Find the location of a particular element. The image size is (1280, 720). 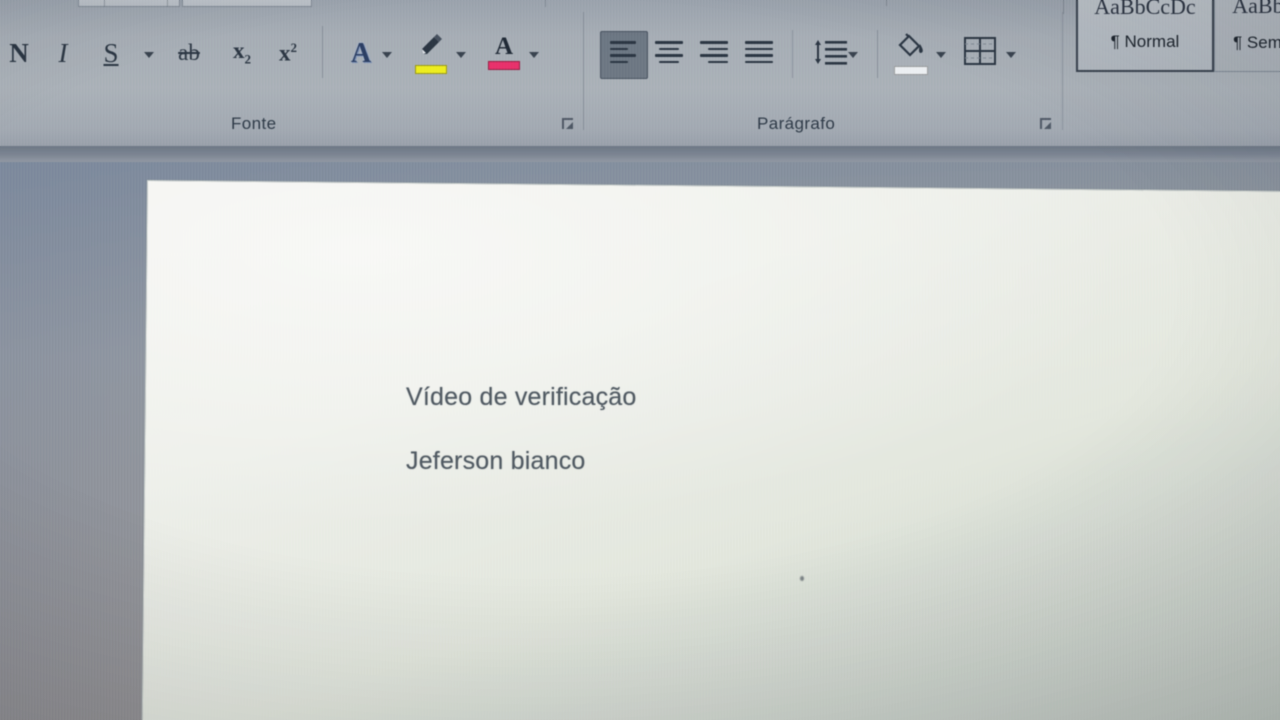

superscript-icon: x2 is located at coordinates (288, 52).